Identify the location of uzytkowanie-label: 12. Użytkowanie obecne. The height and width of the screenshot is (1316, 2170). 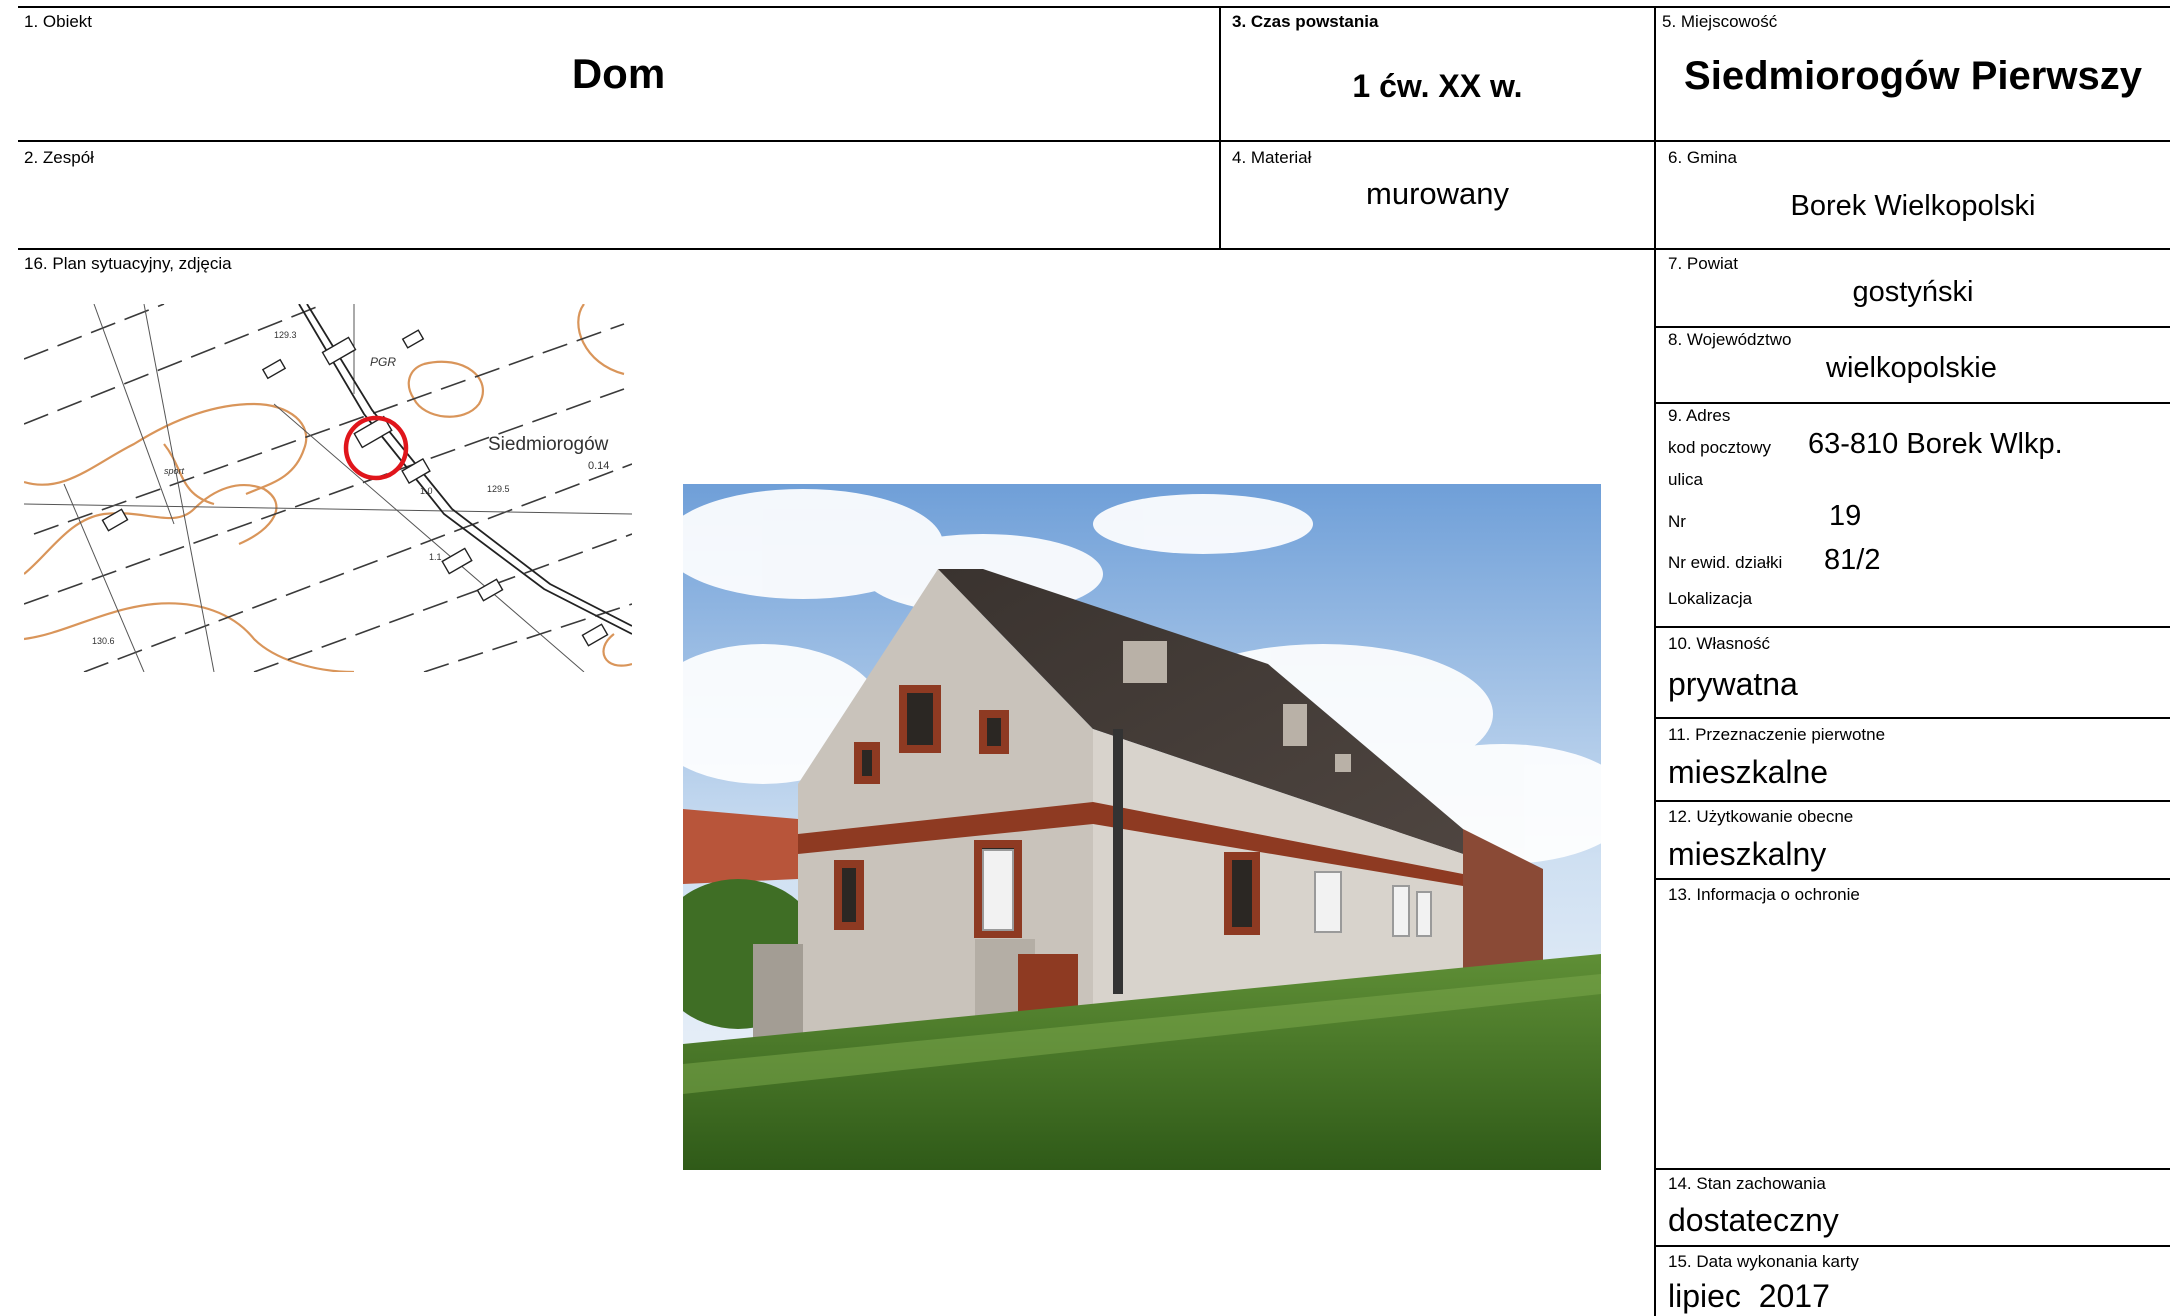
(1761, 816).